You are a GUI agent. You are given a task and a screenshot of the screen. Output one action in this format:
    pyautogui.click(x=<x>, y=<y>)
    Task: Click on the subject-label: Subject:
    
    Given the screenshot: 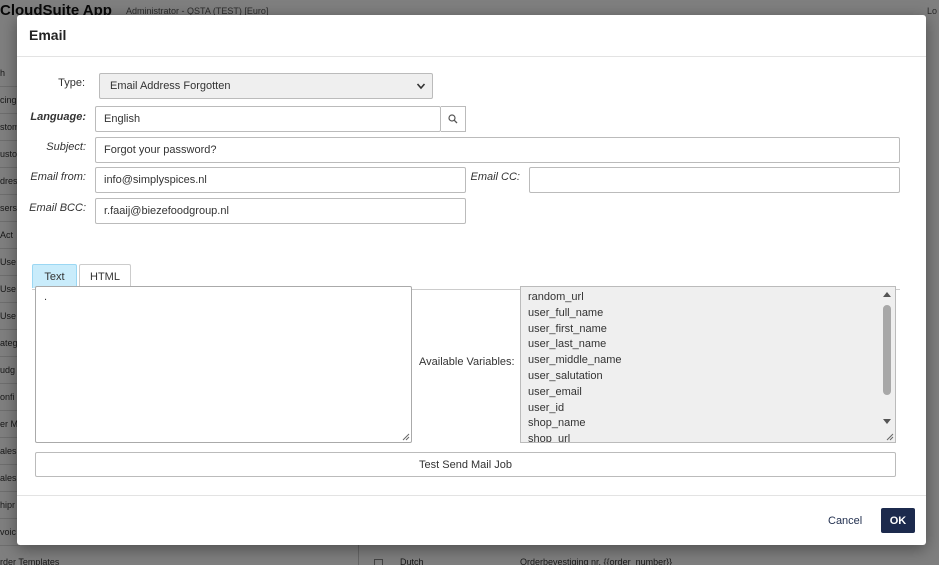 What is the action you would take?
    pyautogui.click(x=66, y=147)
    